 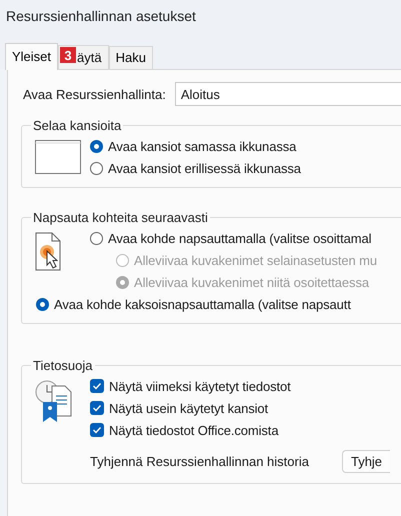 What do you see at coordinates (256, 260) in the screenshot?
I see `option-label: Alleviivaa kuvakenimet selainasetusten mu` at bounding box center [256, 260].